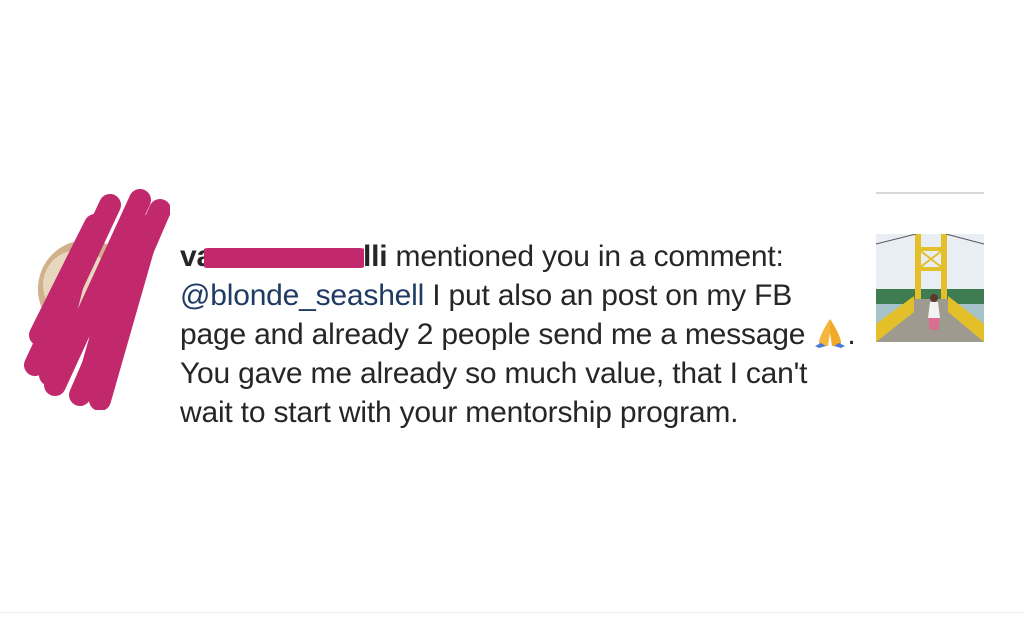 The width and height of the screenshot is (1024, 641). I want to click on username-redaction, so click(284, 258).